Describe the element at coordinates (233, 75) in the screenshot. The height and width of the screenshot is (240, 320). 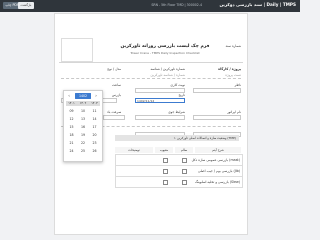
I see `project-value: تست پروژه` at that location.